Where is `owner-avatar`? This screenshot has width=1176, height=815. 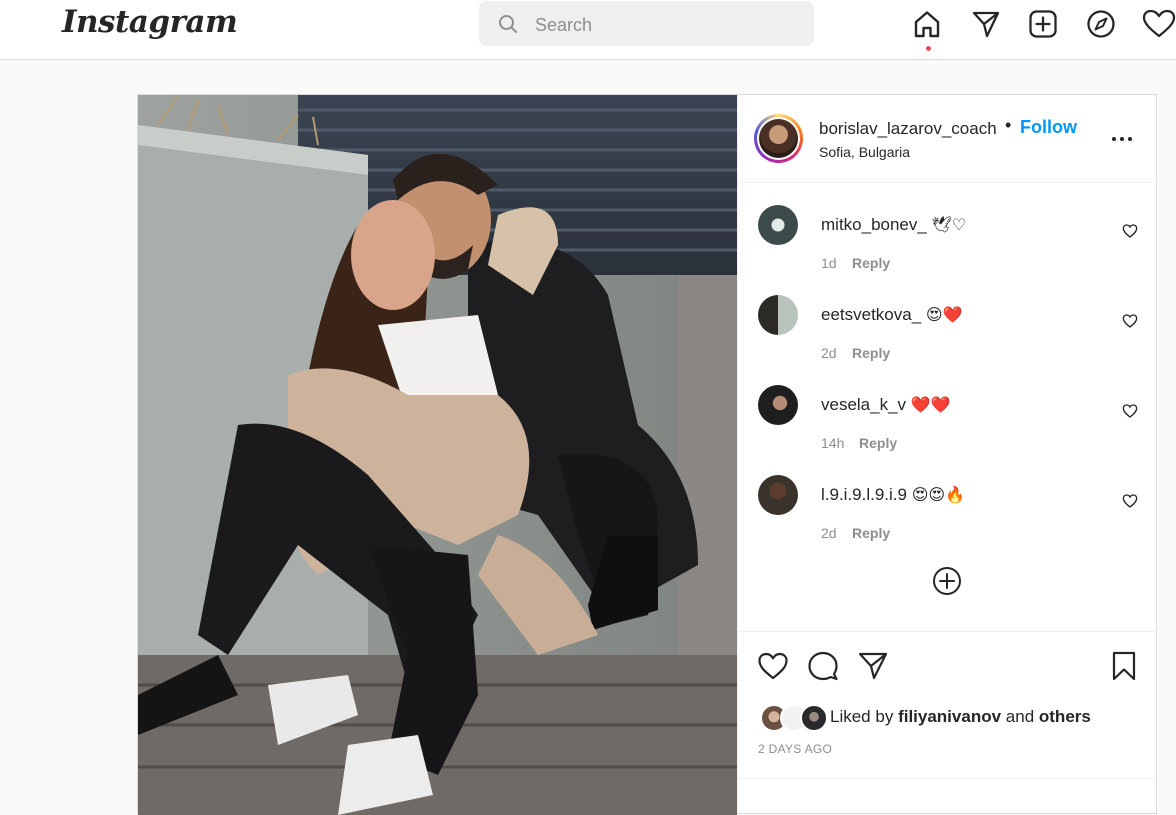
owner-avatar is located at coordinates (778, 138).